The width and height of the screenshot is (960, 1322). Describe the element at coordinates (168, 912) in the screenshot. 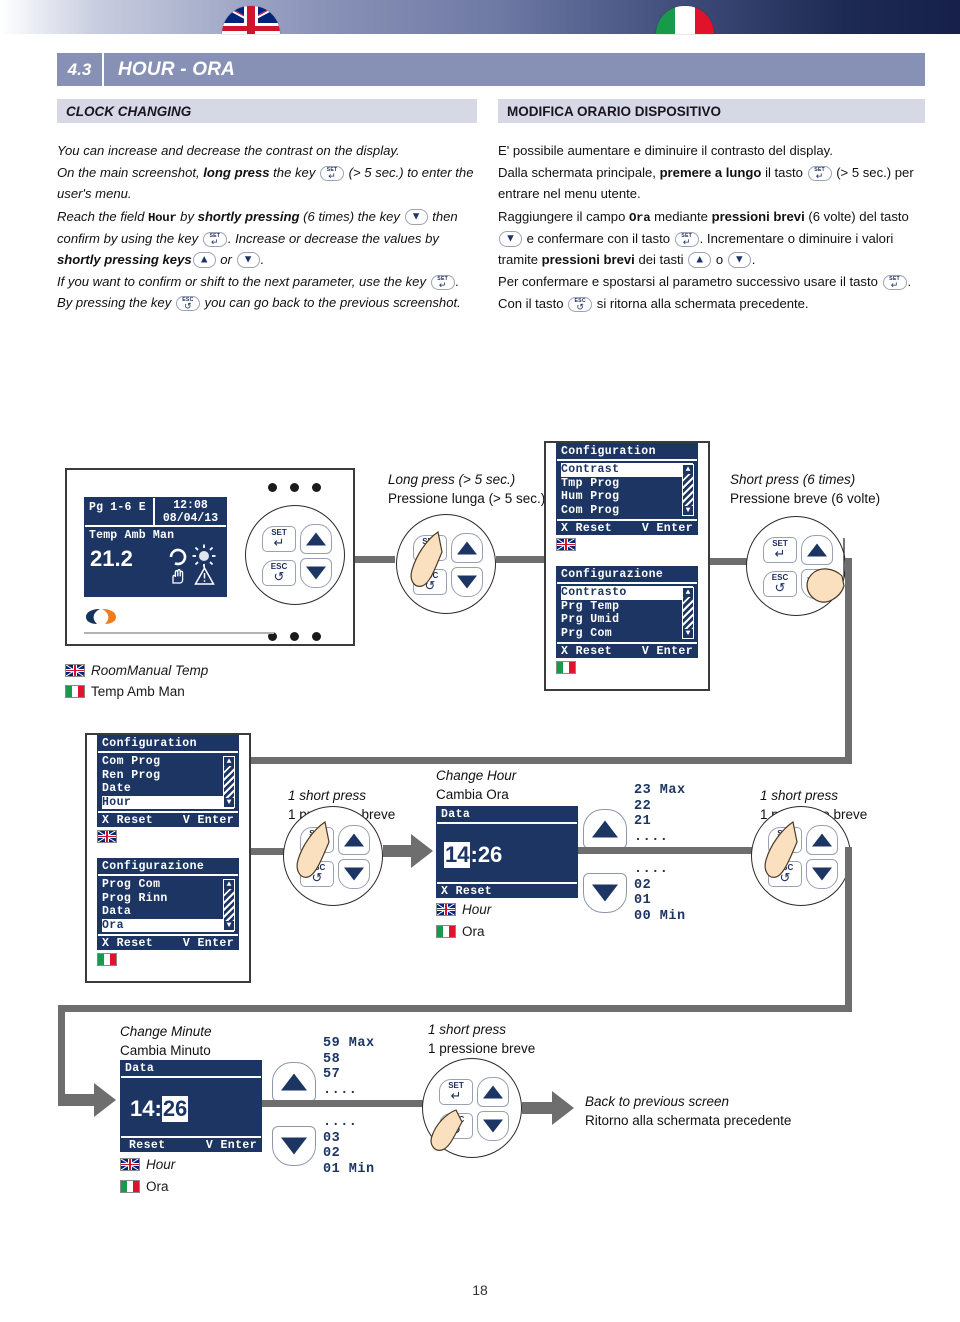

I see `menu-item: Data` at that location.